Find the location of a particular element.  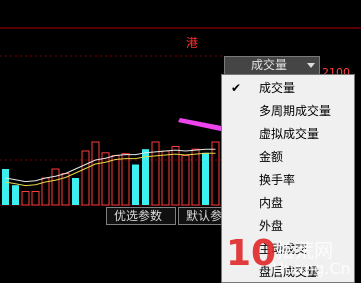

volume-bars is located at coordinates (111, 173).